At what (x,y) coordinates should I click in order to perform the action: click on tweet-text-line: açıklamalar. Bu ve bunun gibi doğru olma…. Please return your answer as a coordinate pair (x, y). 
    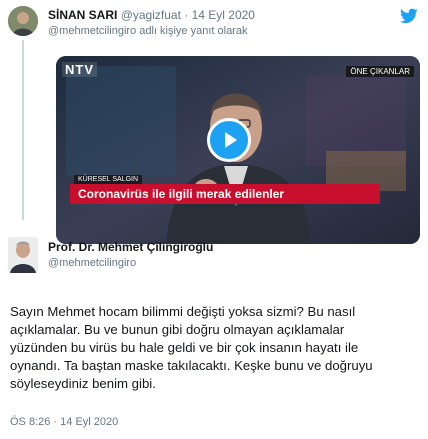
    Looking at the image, I should click on (177, 329).